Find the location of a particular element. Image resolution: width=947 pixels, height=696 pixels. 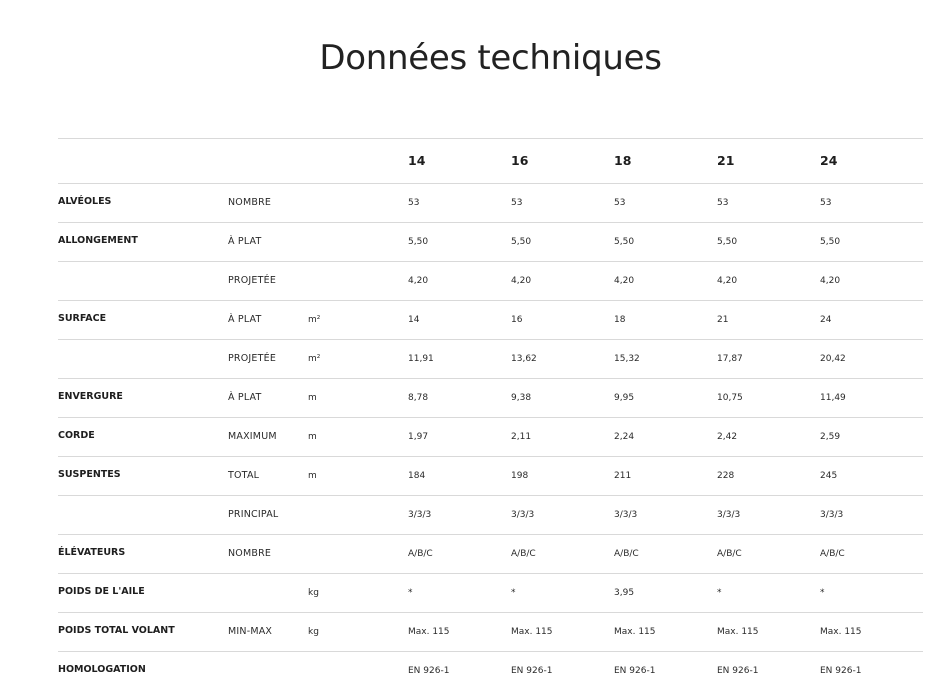

row-label: ALLONGEMENT is located at coordinates (98, 240).